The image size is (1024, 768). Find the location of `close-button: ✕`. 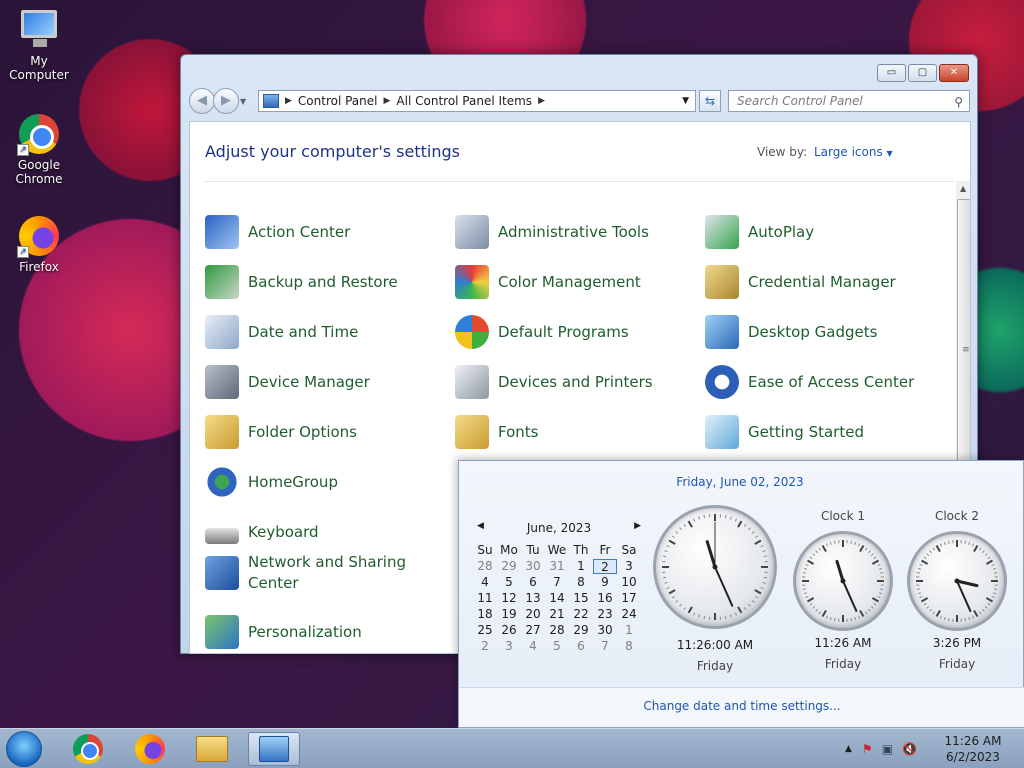

close-button: ✕ is located at coordinates (954, 73).